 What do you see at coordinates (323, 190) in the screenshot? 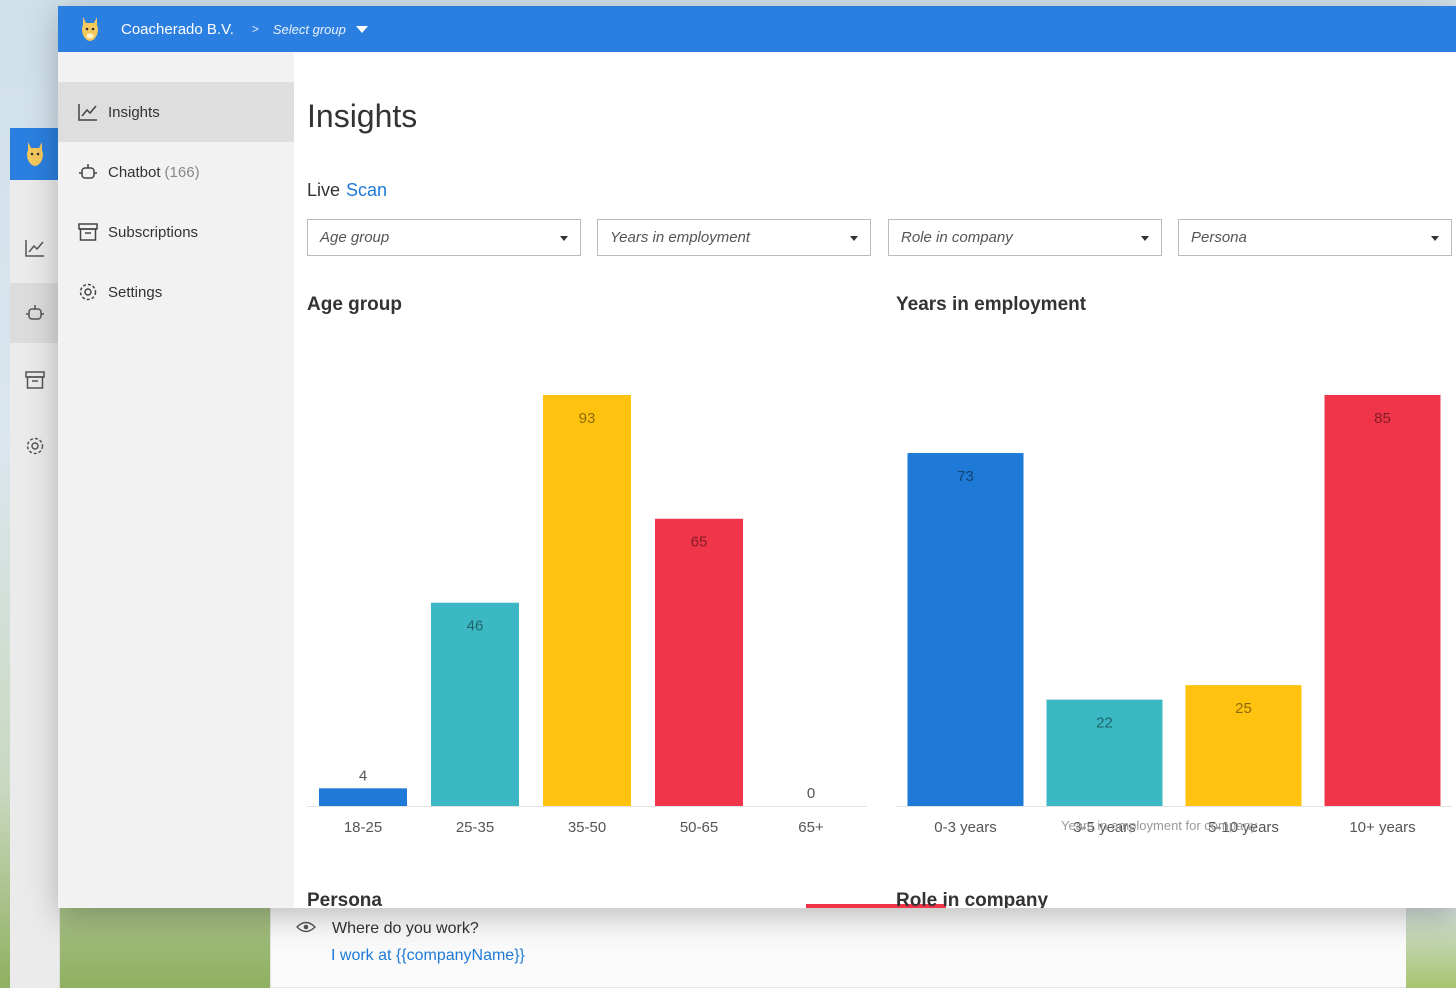
I see `mode-live: Live` at bounding box center [323, 190].